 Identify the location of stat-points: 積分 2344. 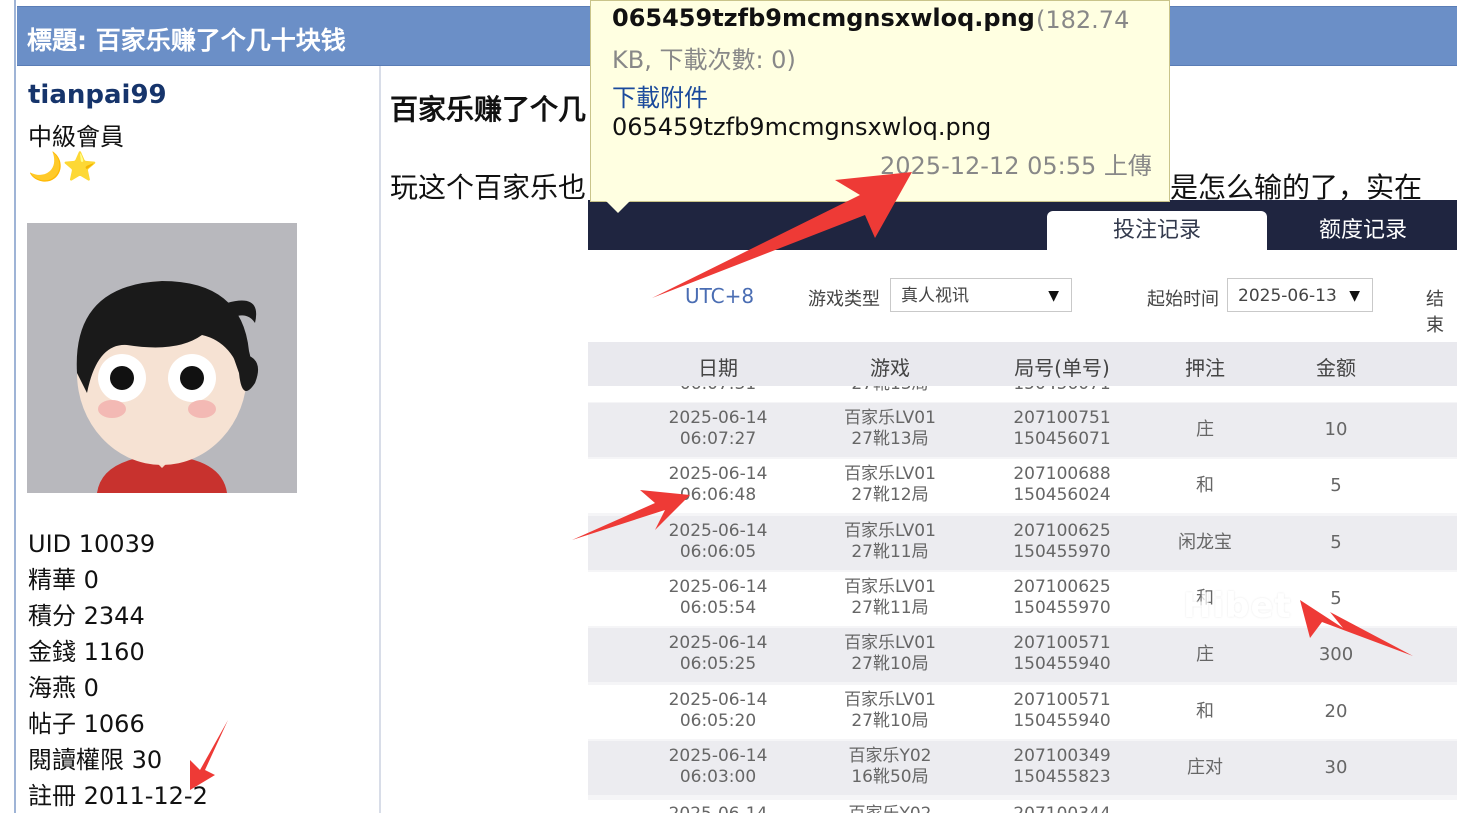
(86, 616).